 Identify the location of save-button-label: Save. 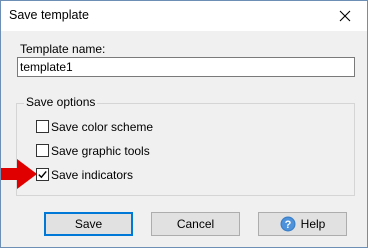
(88, 224).